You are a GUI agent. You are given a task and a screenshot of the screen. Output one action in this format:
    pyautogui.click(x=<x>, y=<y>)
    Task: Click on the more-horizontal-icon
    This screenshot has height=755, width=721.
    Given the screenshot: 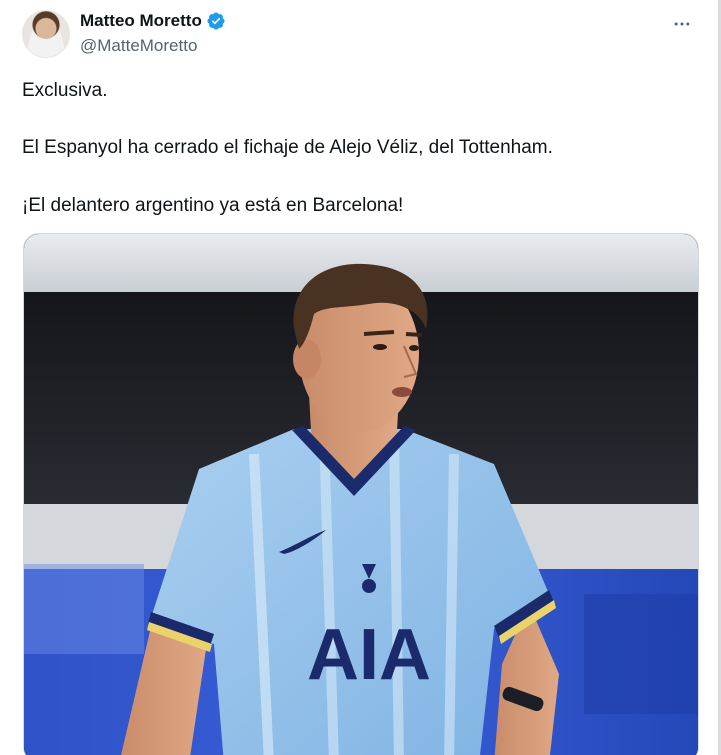 What is the action you would take?
    pyautogui.click(x=682, y=24)
    